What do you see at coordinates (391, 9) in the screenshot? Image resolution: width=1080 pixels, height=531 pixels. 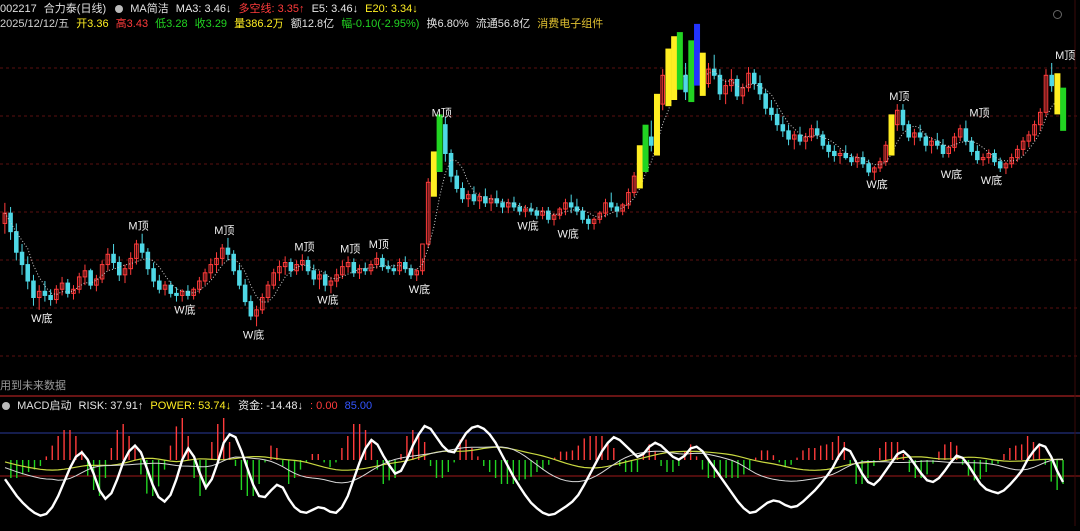 I see `e20-value: E20: 3.34↓` at bounding box center [391, 9].